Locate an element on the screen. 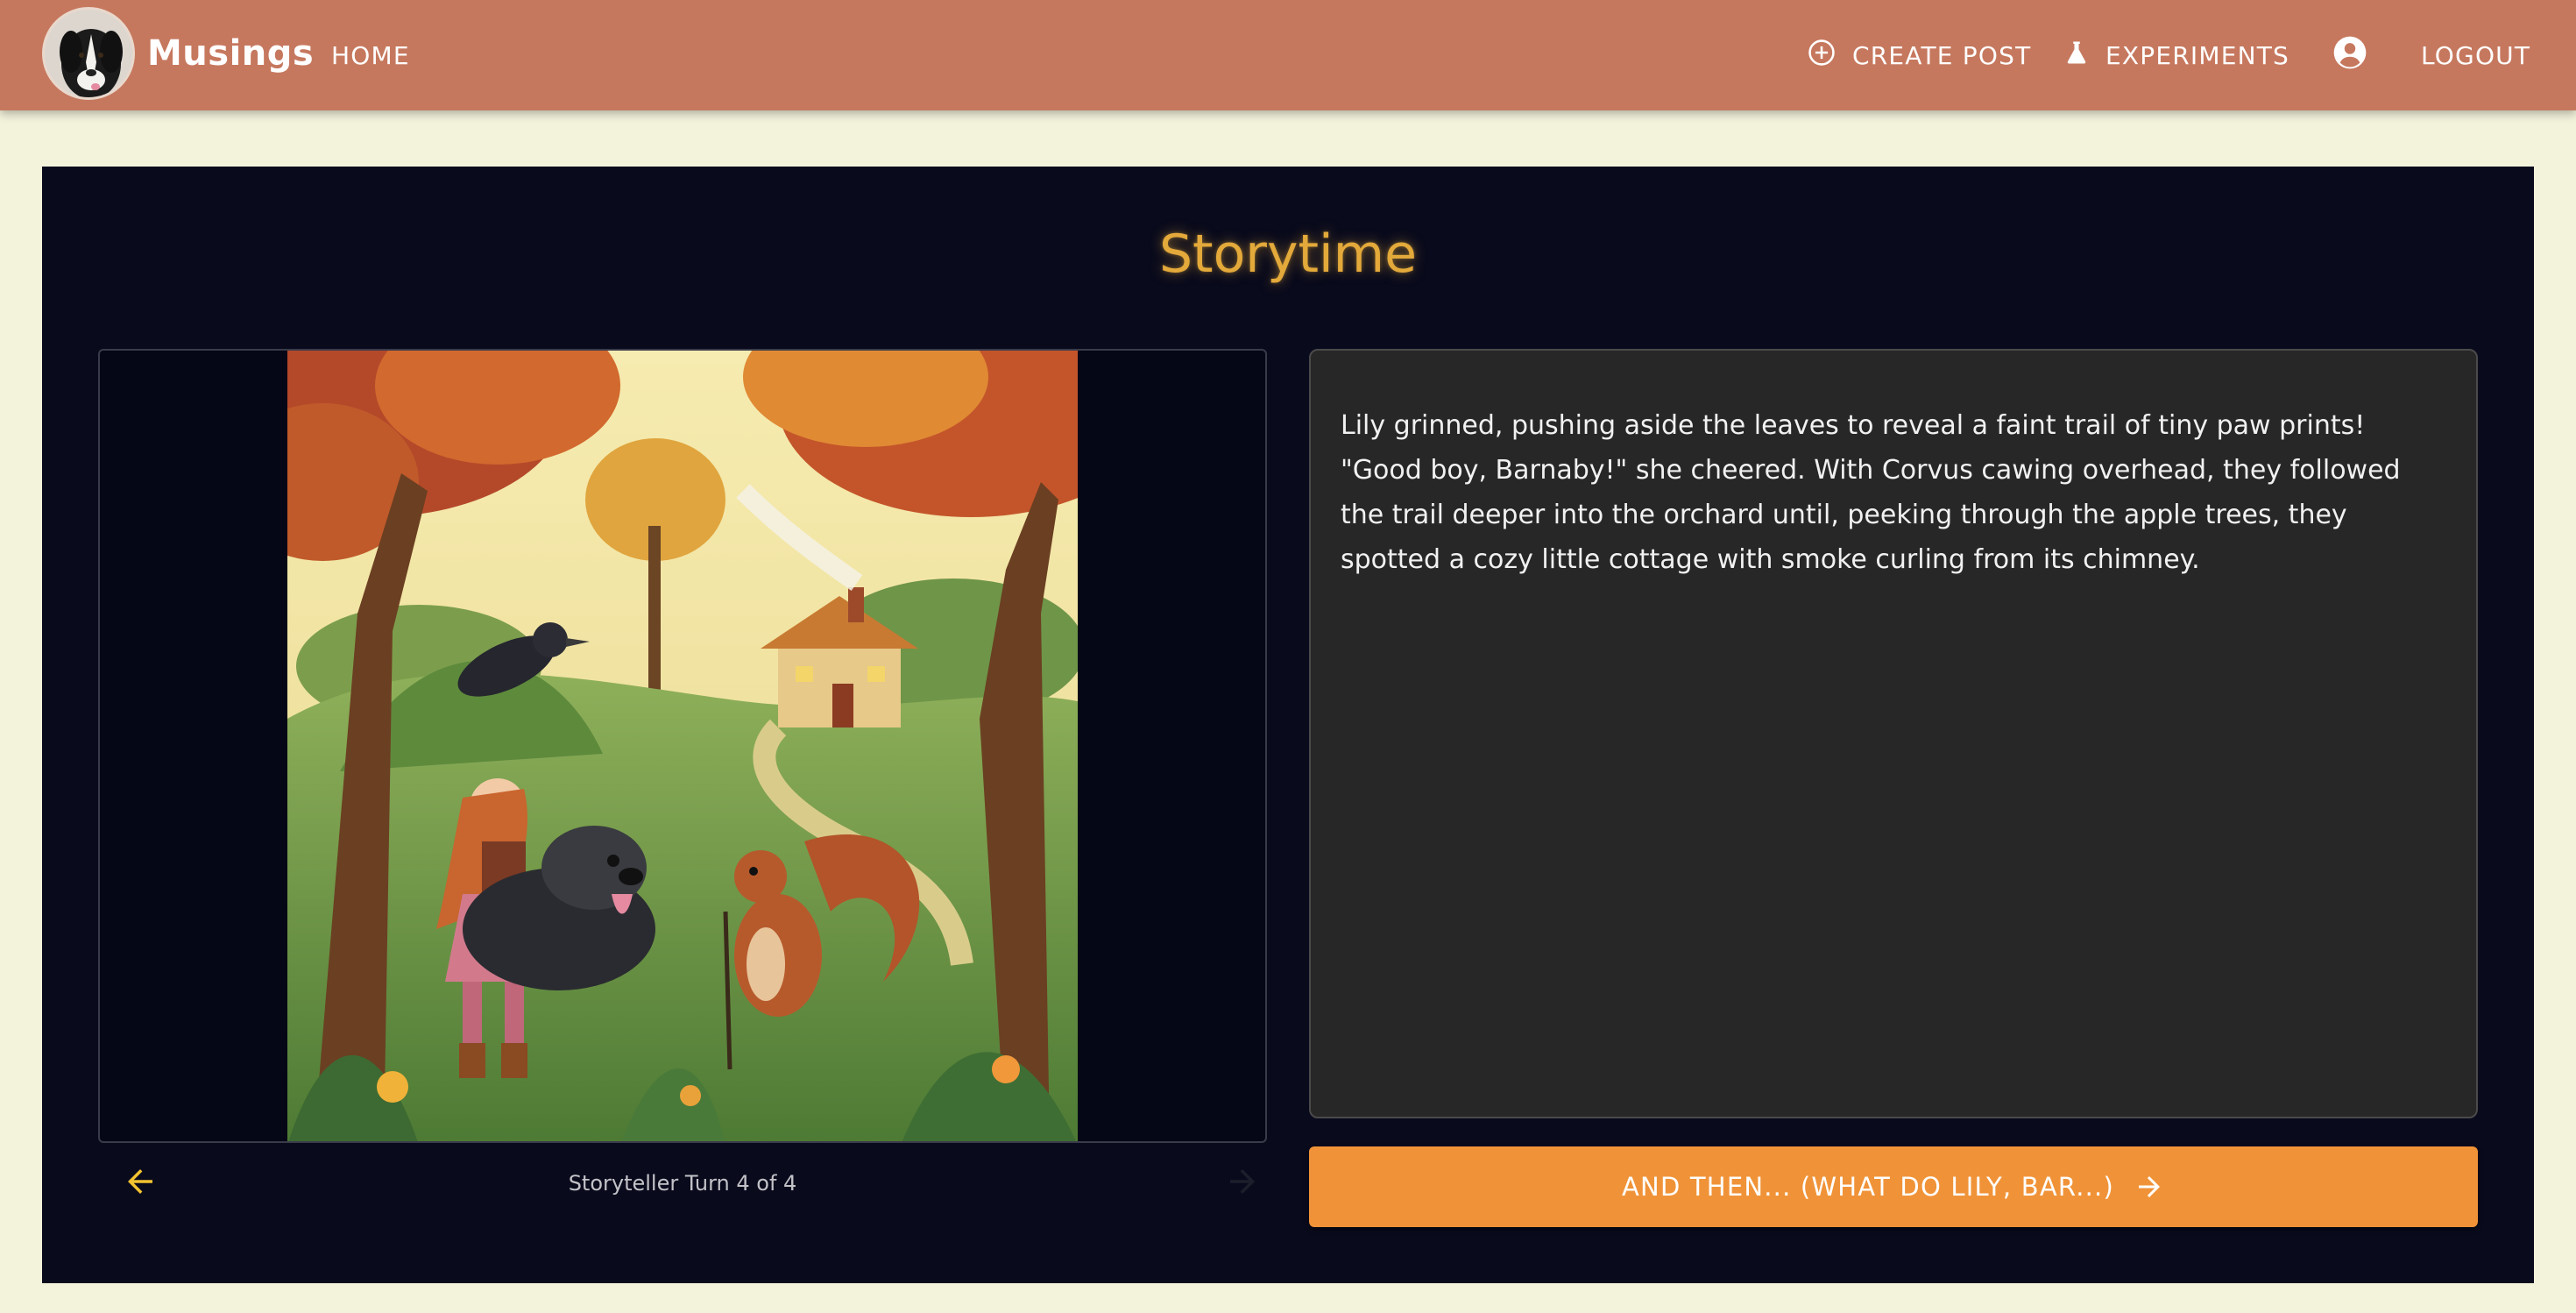 The width and height of the screenshot is (2576, 1313). nav-logout-label: LOGOUT is located at coordinates (2476, 55).